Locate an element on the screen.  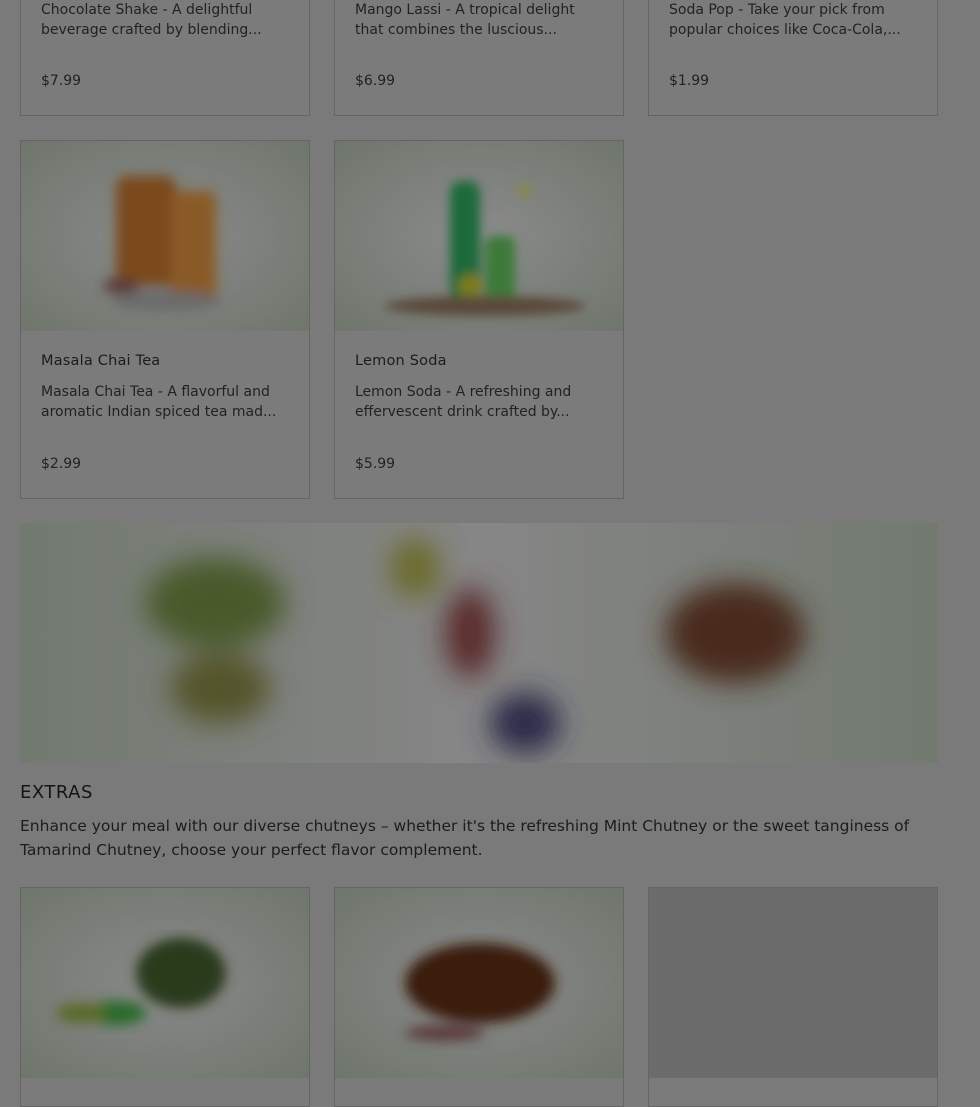
section-title-extras: EXTRAS is located at coordinates (56, 792).